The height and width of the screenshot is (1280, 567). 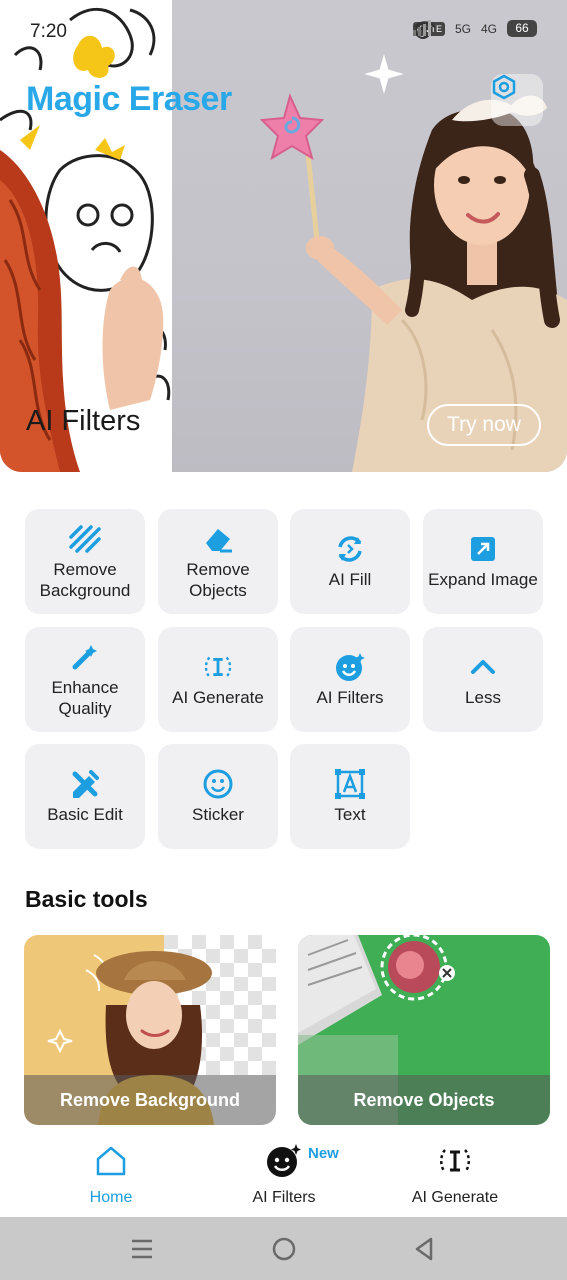 I want to click on tool-sticker: Sticker, so click(x=218, y=796).